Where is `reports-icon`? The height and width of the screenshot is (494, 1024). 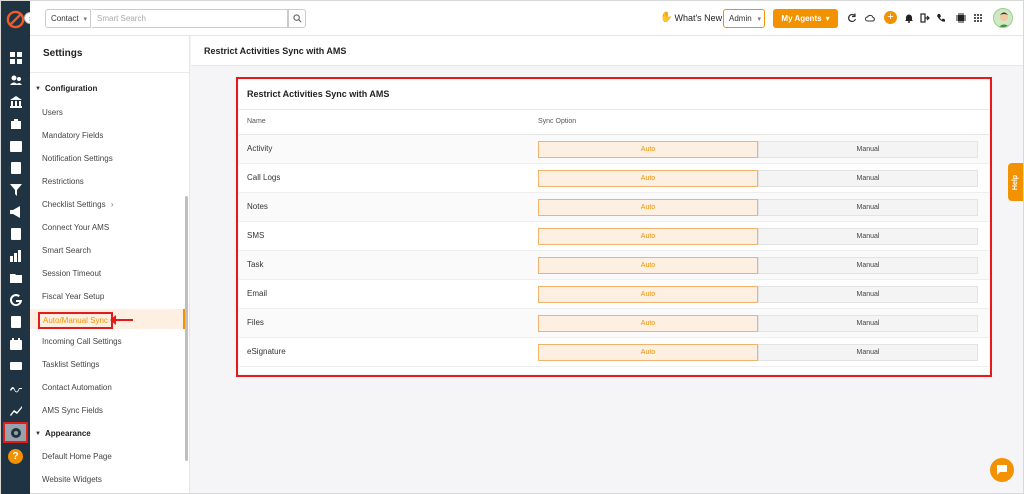 reports-icon is located at coordinates (15, 255).